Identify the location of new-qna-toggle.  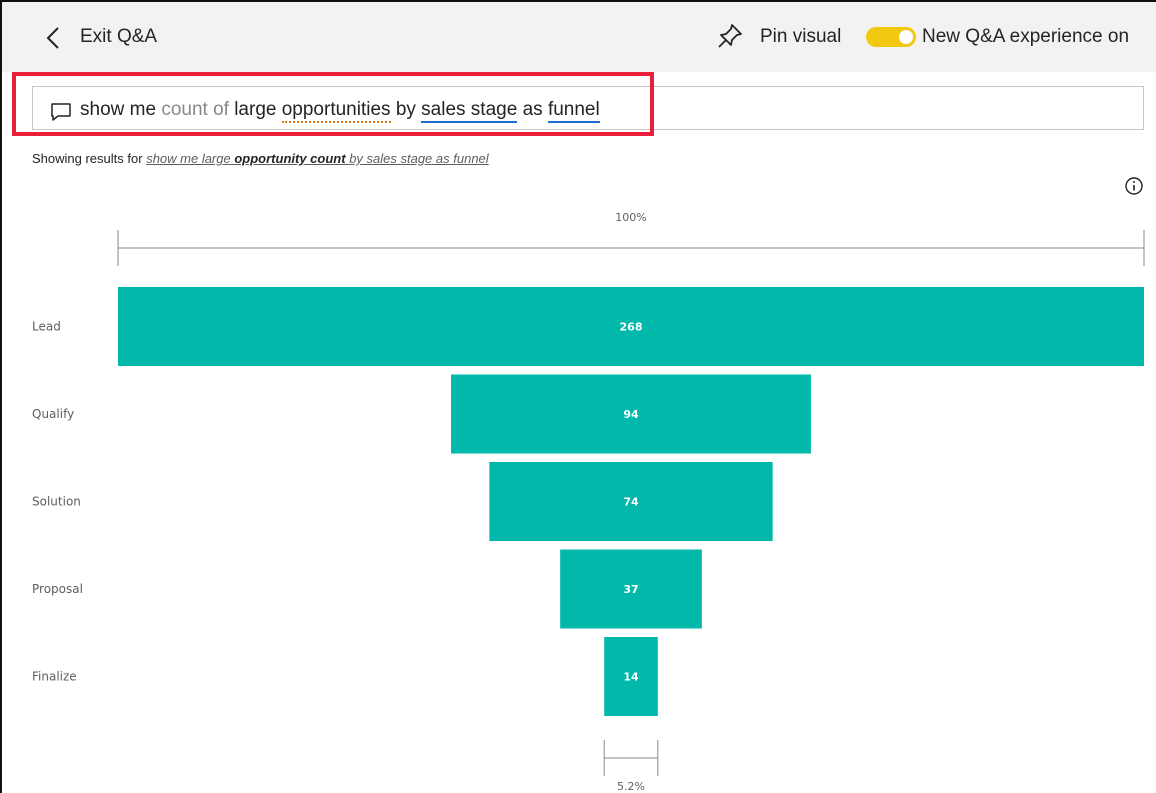
(891, 37).